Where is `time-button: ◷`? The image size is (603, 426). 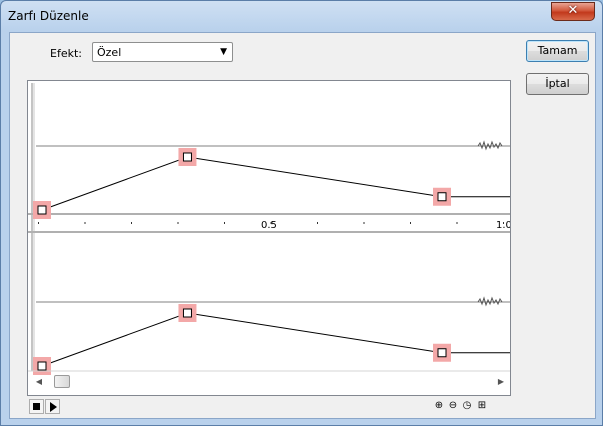 time-button: ◷ is located at coordinates (467, 406).